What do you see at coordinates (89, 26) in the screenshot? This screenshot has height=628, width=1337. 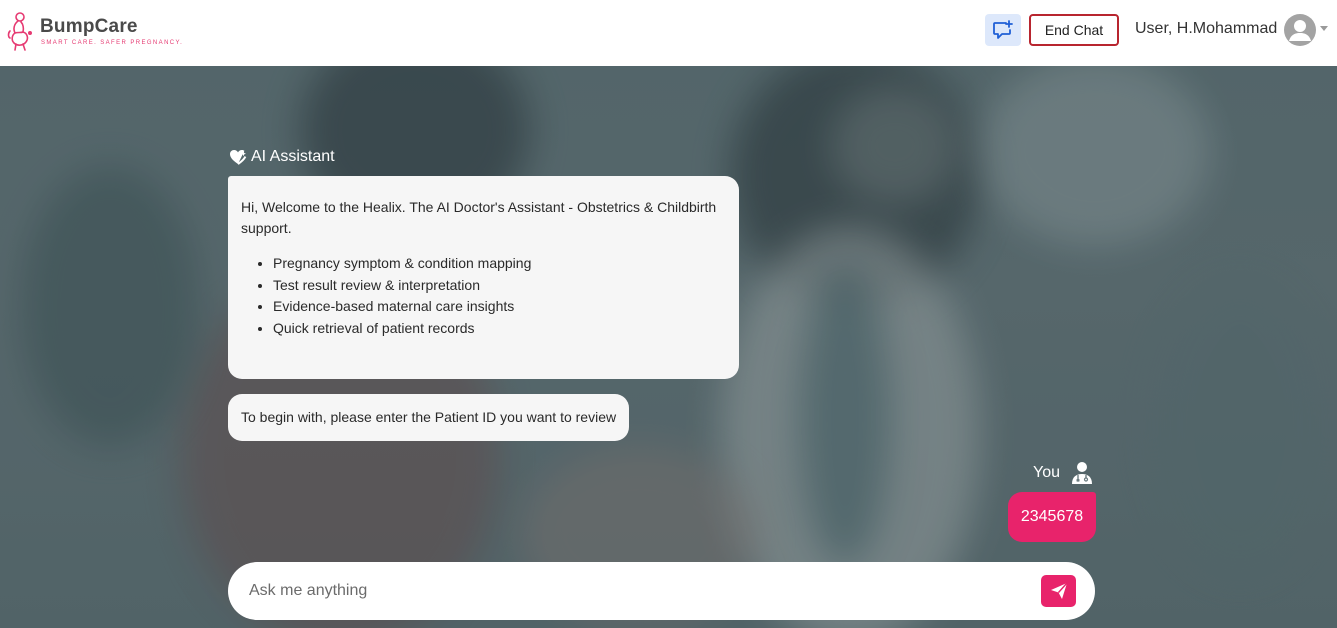 I see `brand-name: BumpCare` at bounding box center [89, 26].